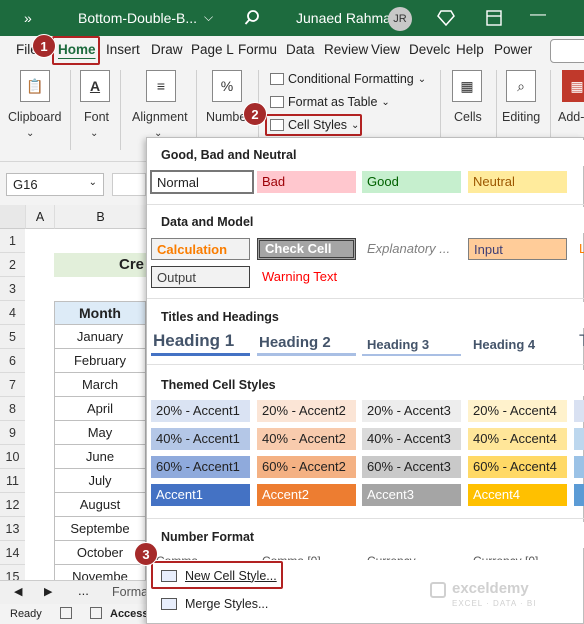 This screenshot has width=584, height=624. I want to click on addins-group-label: Add-, so click(571, 117).